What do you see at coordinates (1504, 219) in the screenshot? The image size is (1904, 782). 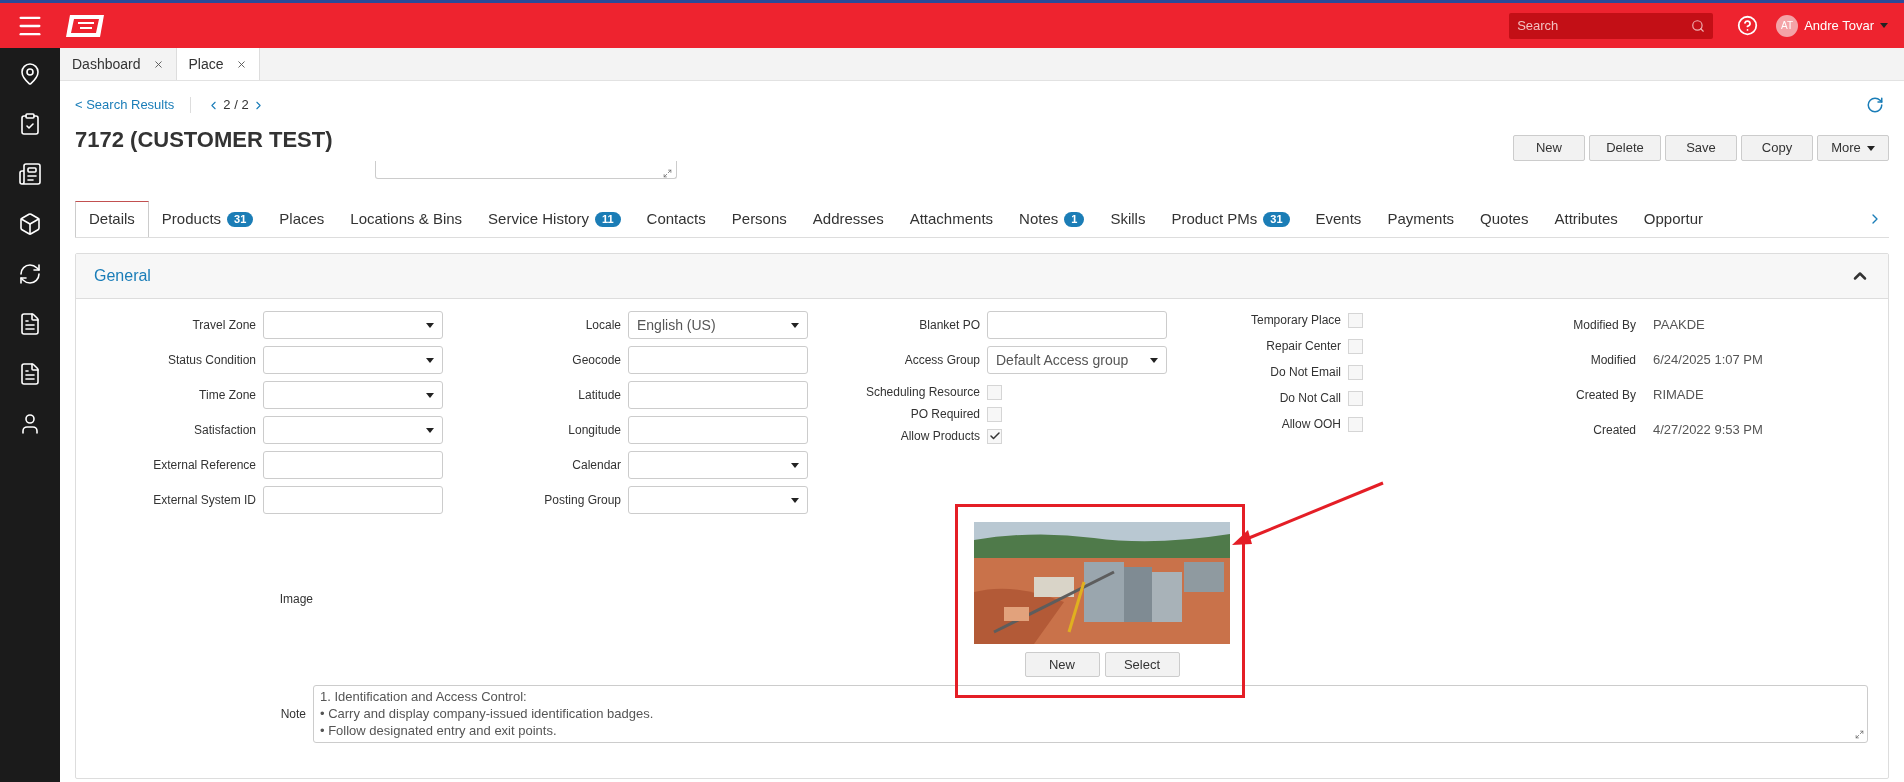 I see `record-tab: Quotes` at bounding box center [1504, 219].